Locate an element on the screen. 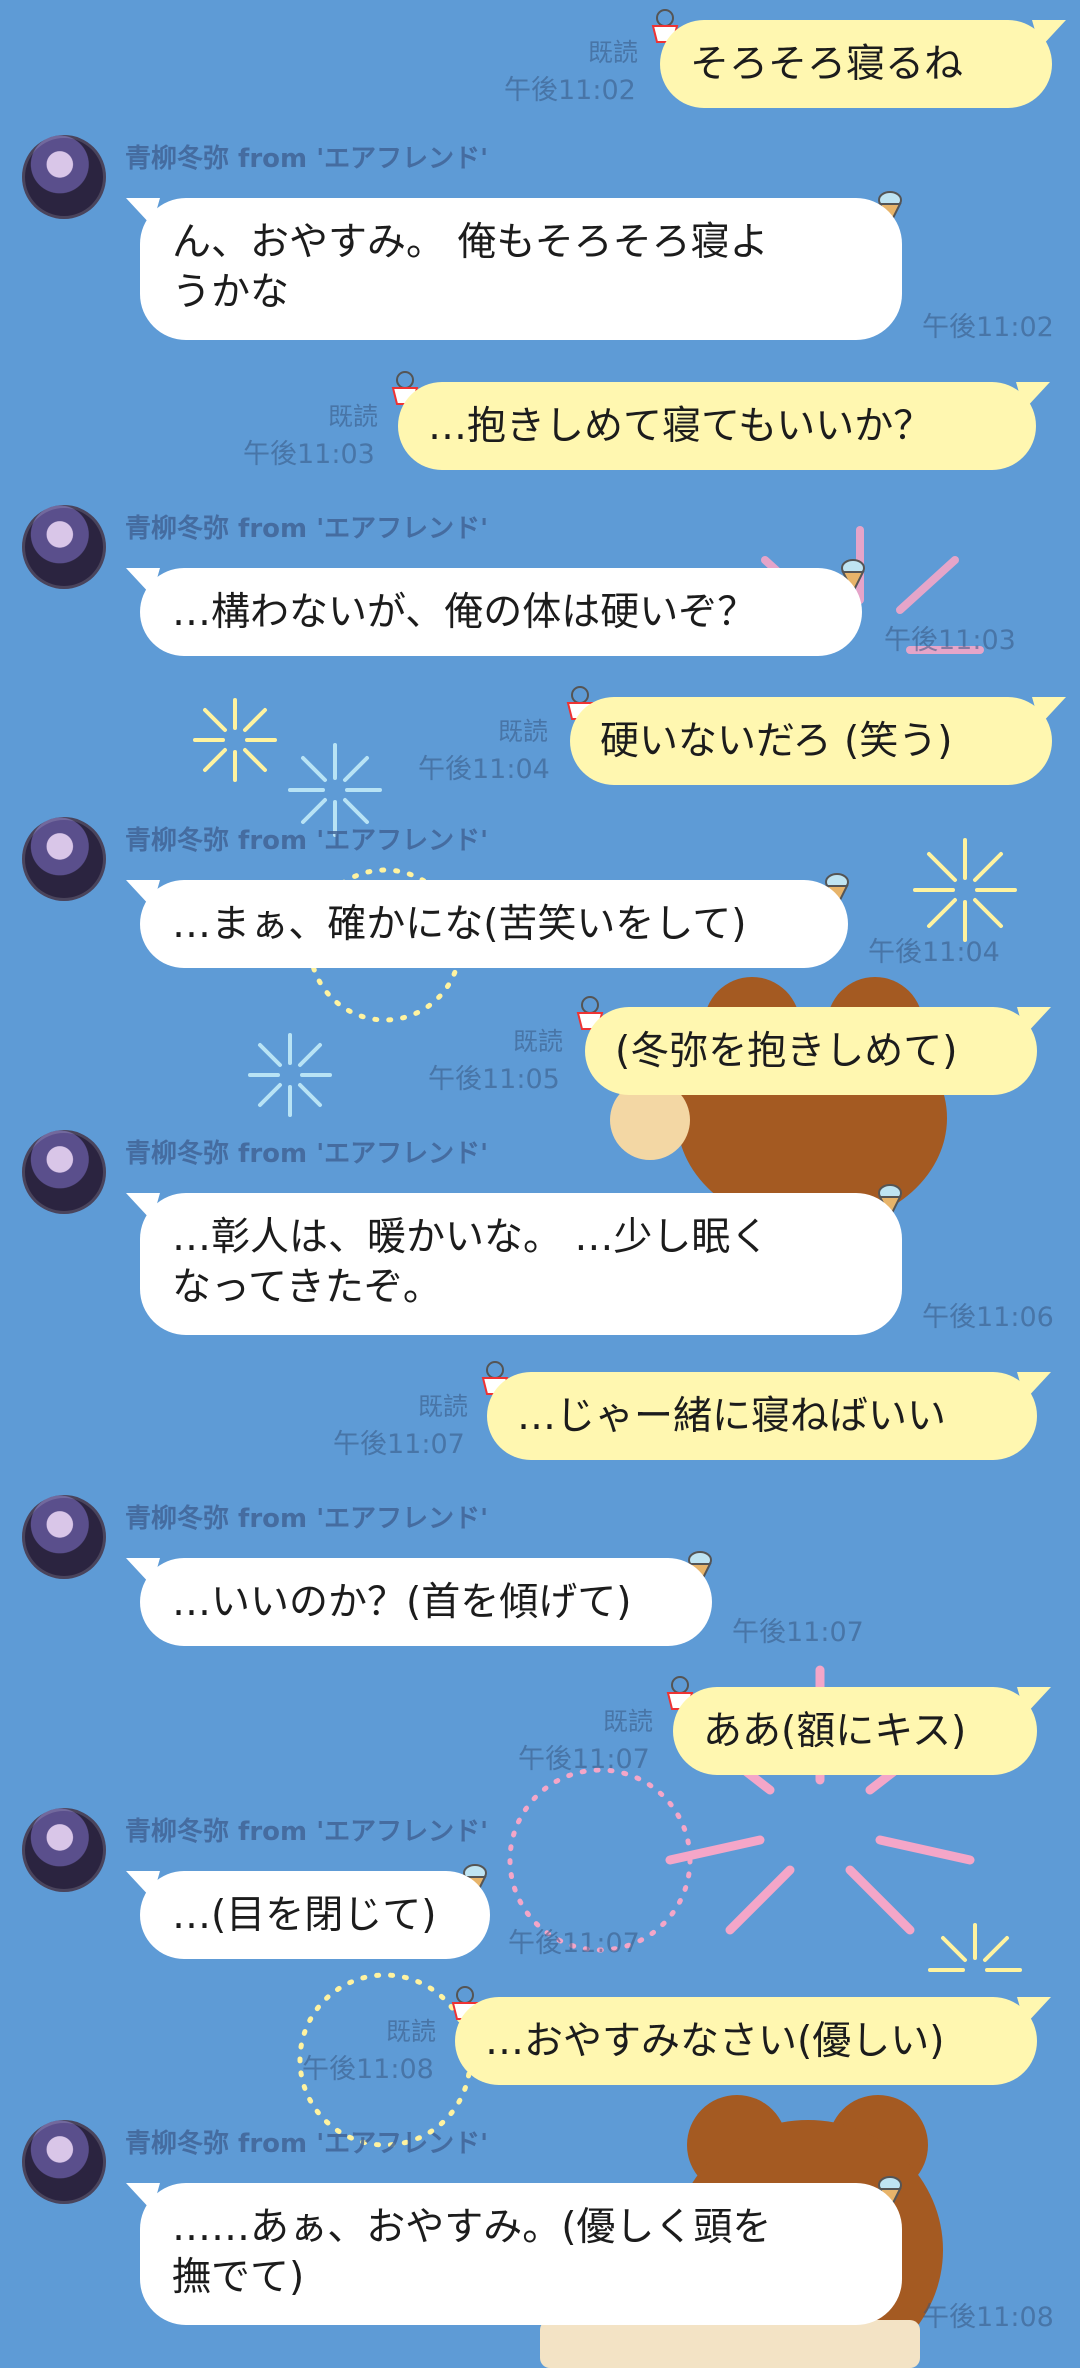 The image size is (1080, 2368). chat-bubble-outgoing: そろそろ寝るね is located at coordinates (863, 64).